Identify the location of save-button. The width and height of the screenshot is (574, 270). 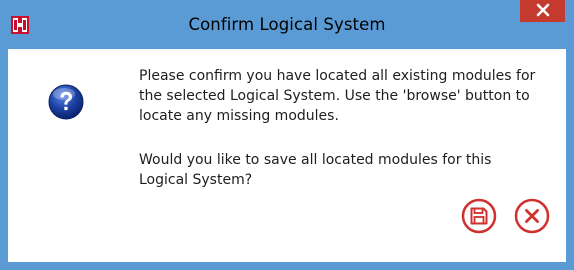
(479, 216).